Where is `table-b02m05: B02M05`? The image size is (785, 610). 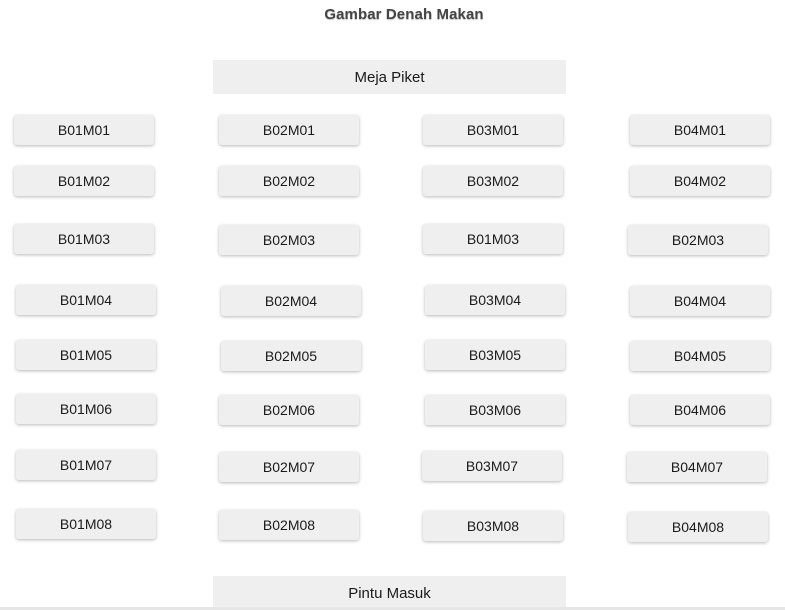
table-b02m05: B02M05 is located at coordinates (291, 356).